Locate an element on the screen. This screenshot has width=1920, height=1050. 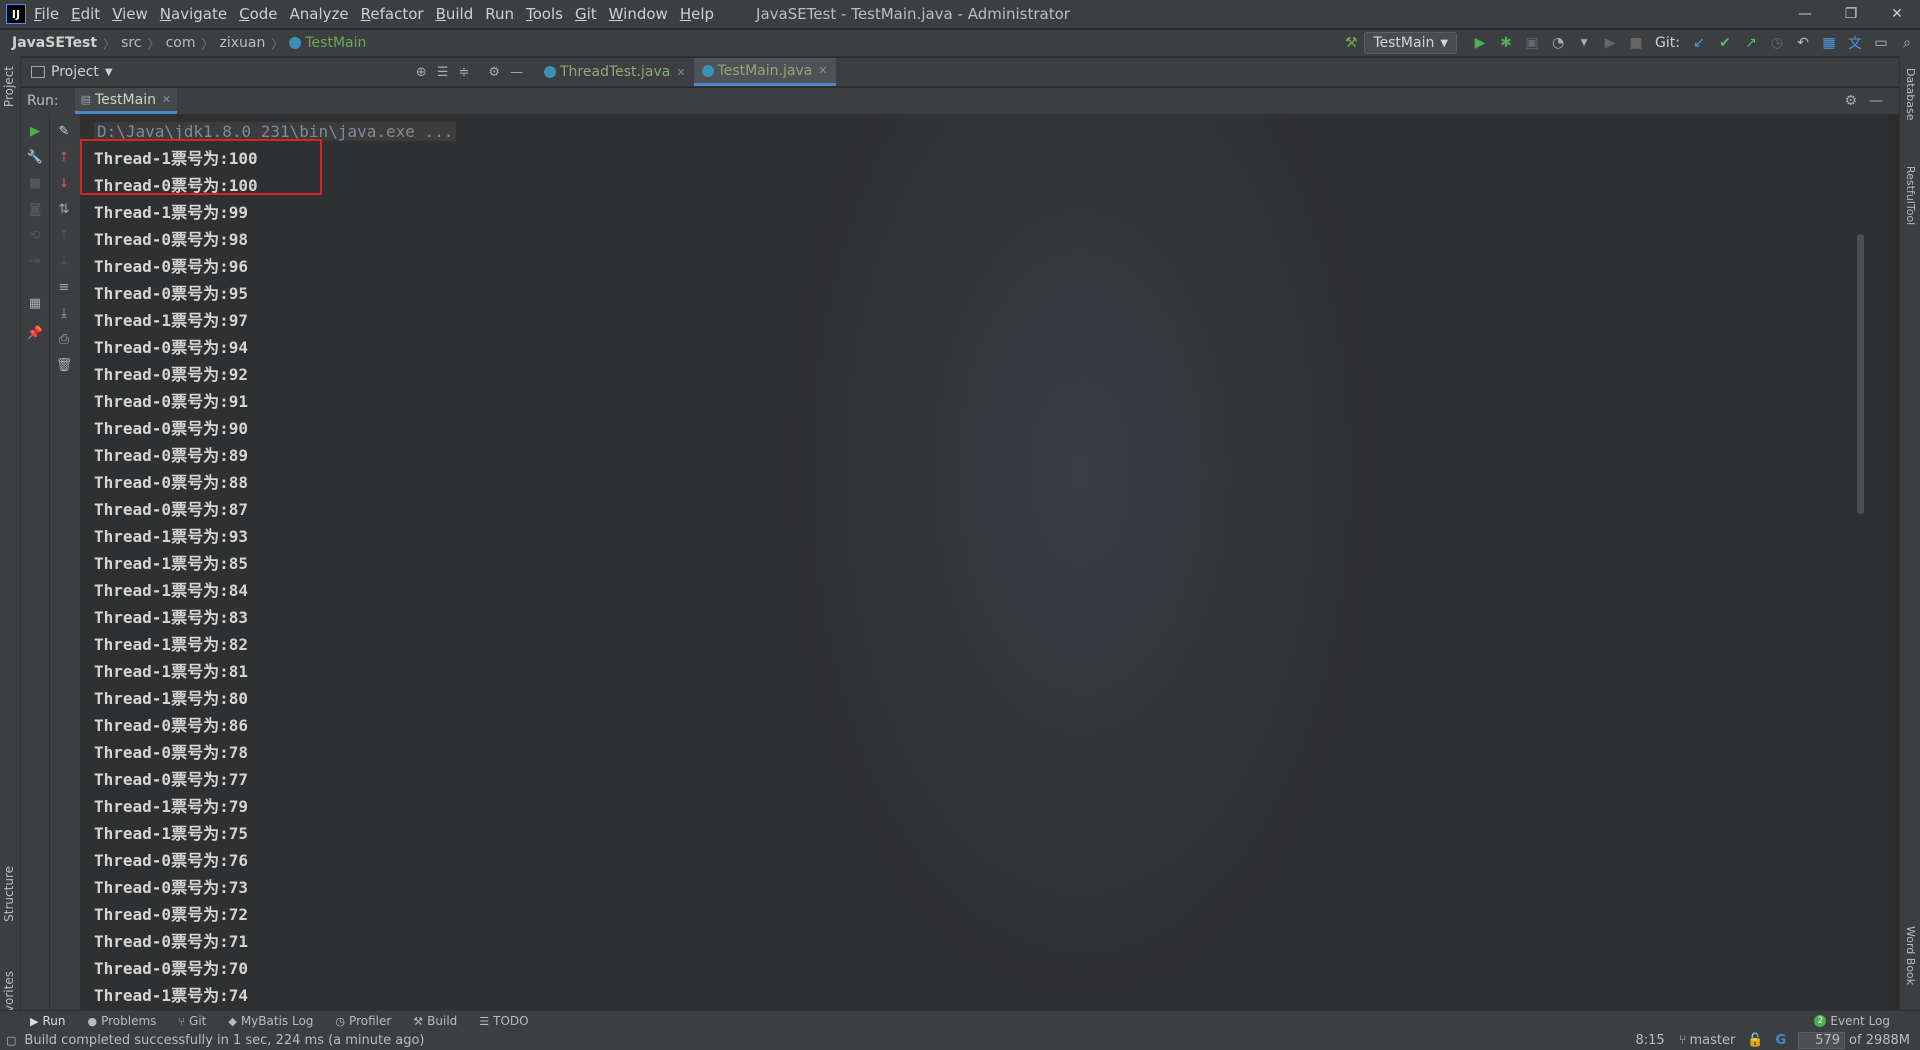
bottom-tab-build: ⚒ Build is located at coordinates (435, 1021).